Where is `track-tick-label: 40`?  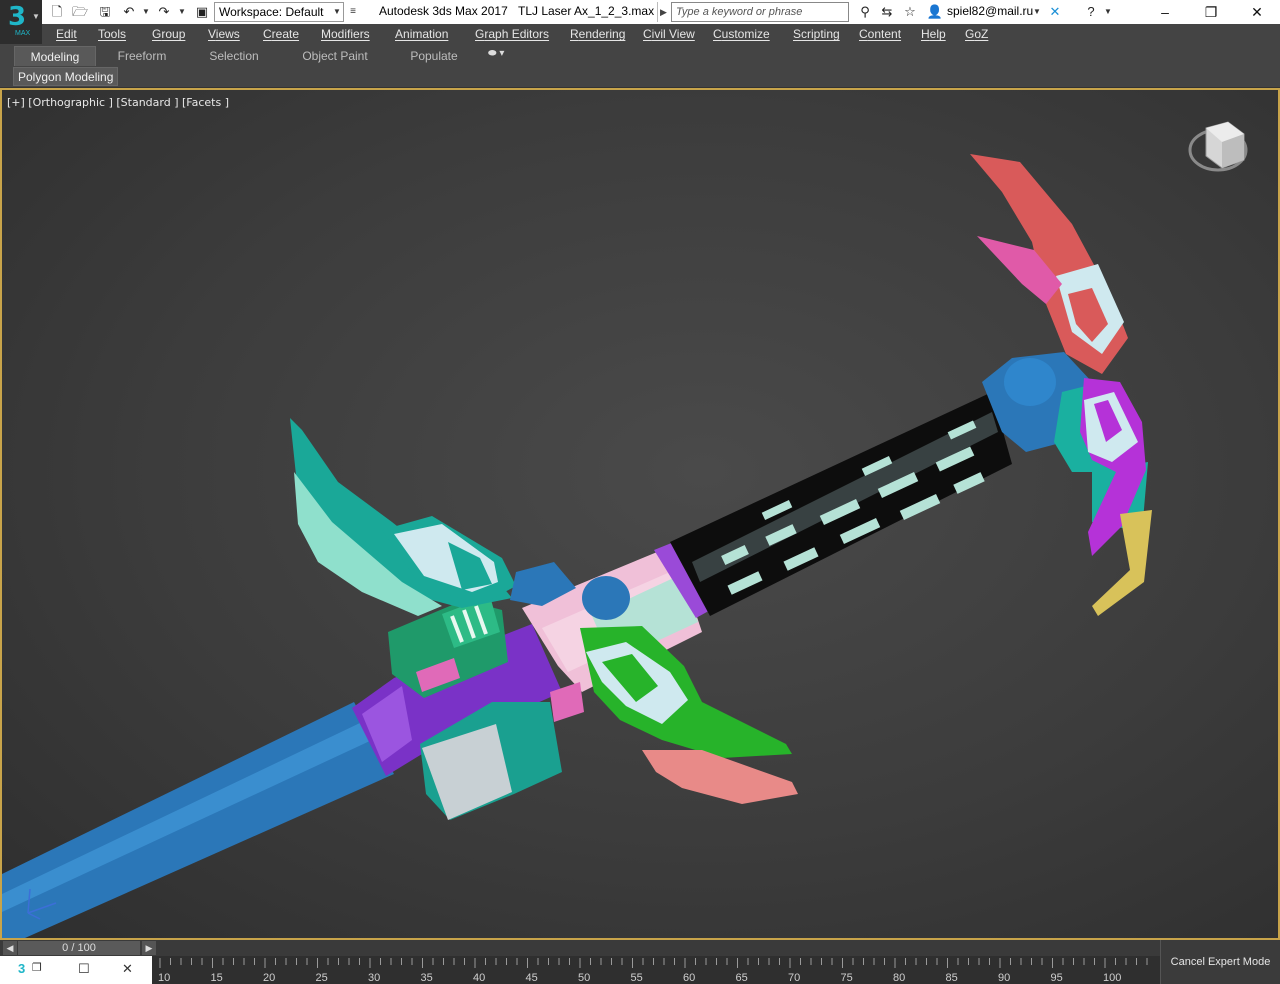 track-tick-label: 40 is located at coordinates (479, 978).